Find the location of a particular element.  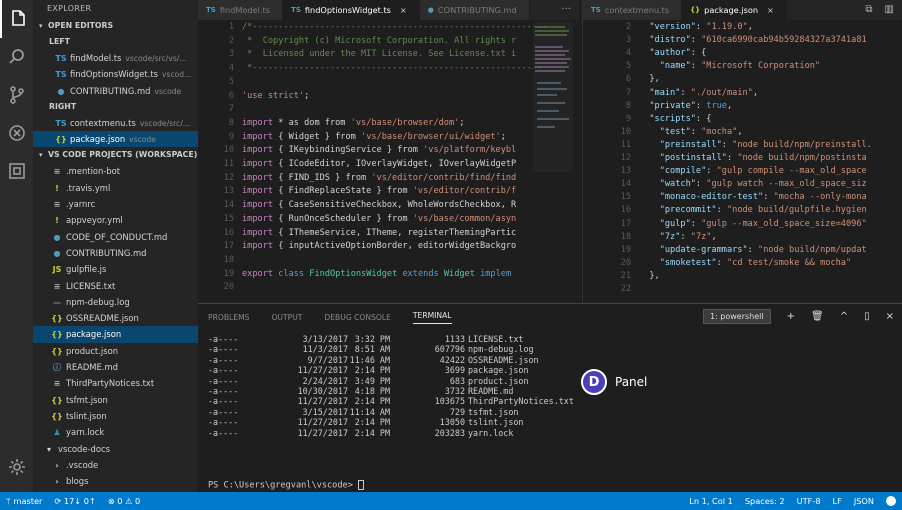

folder-vscode-docs: ▾ vscode-docs is located at coordinates (115, 449).